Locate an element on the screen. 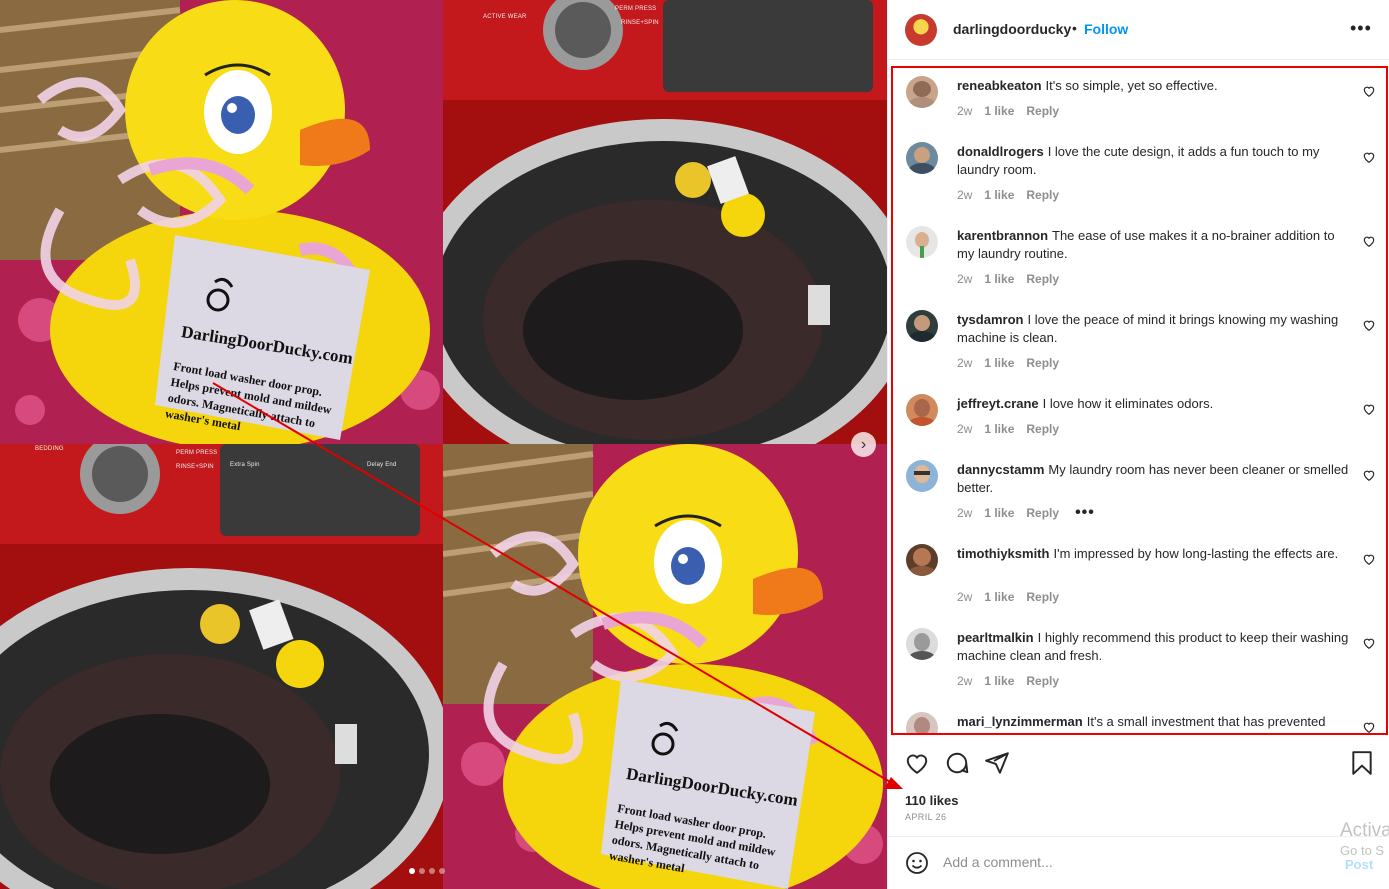 The width and height of the screenshot is (1389, 889). post-date: APRIL 26 is located at coordinates (925, 817).